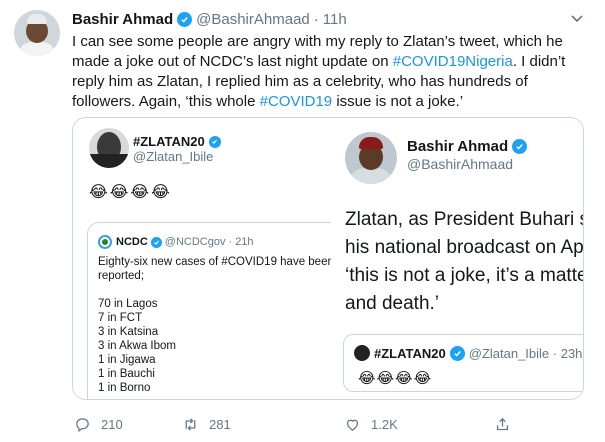 The width and height of the screenshot is (605, 442). What do you see at coordinates (37, 33) in the screenshot?
I see `author-avatar` at bounding box center [37, 33].